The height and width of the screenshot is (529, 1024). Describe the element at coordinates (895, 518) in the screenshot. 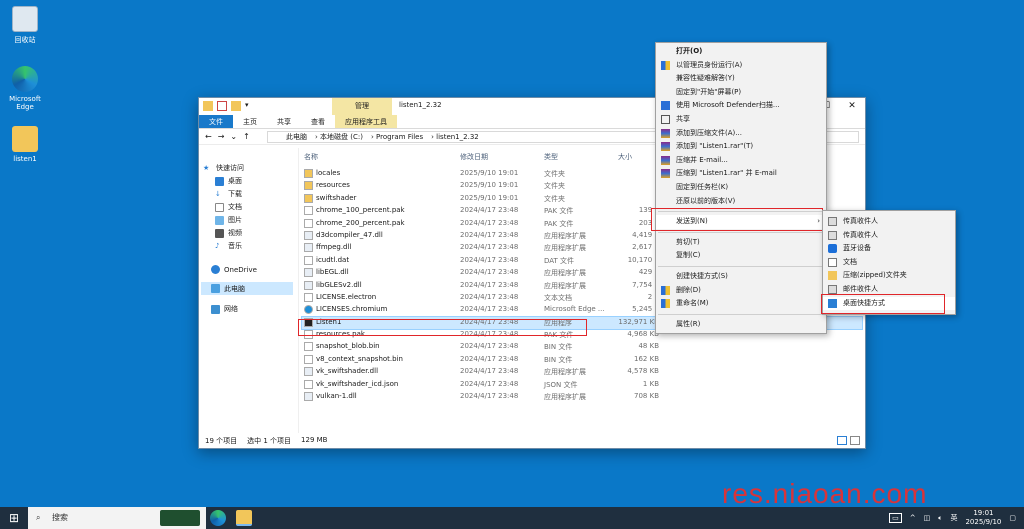

I see `keyboard-icon: ▭` at that location.